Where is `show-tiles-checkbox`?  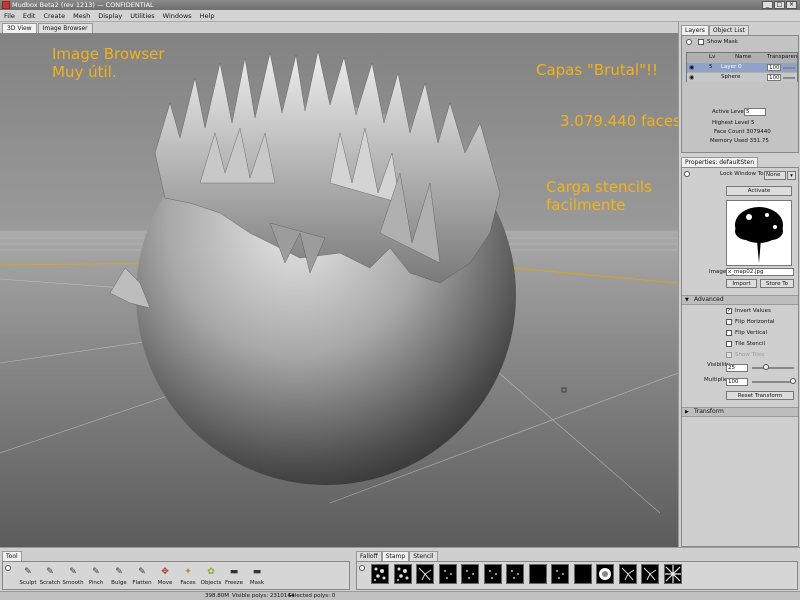
show-tiles-checkbox is located at coordinates (729, 355).